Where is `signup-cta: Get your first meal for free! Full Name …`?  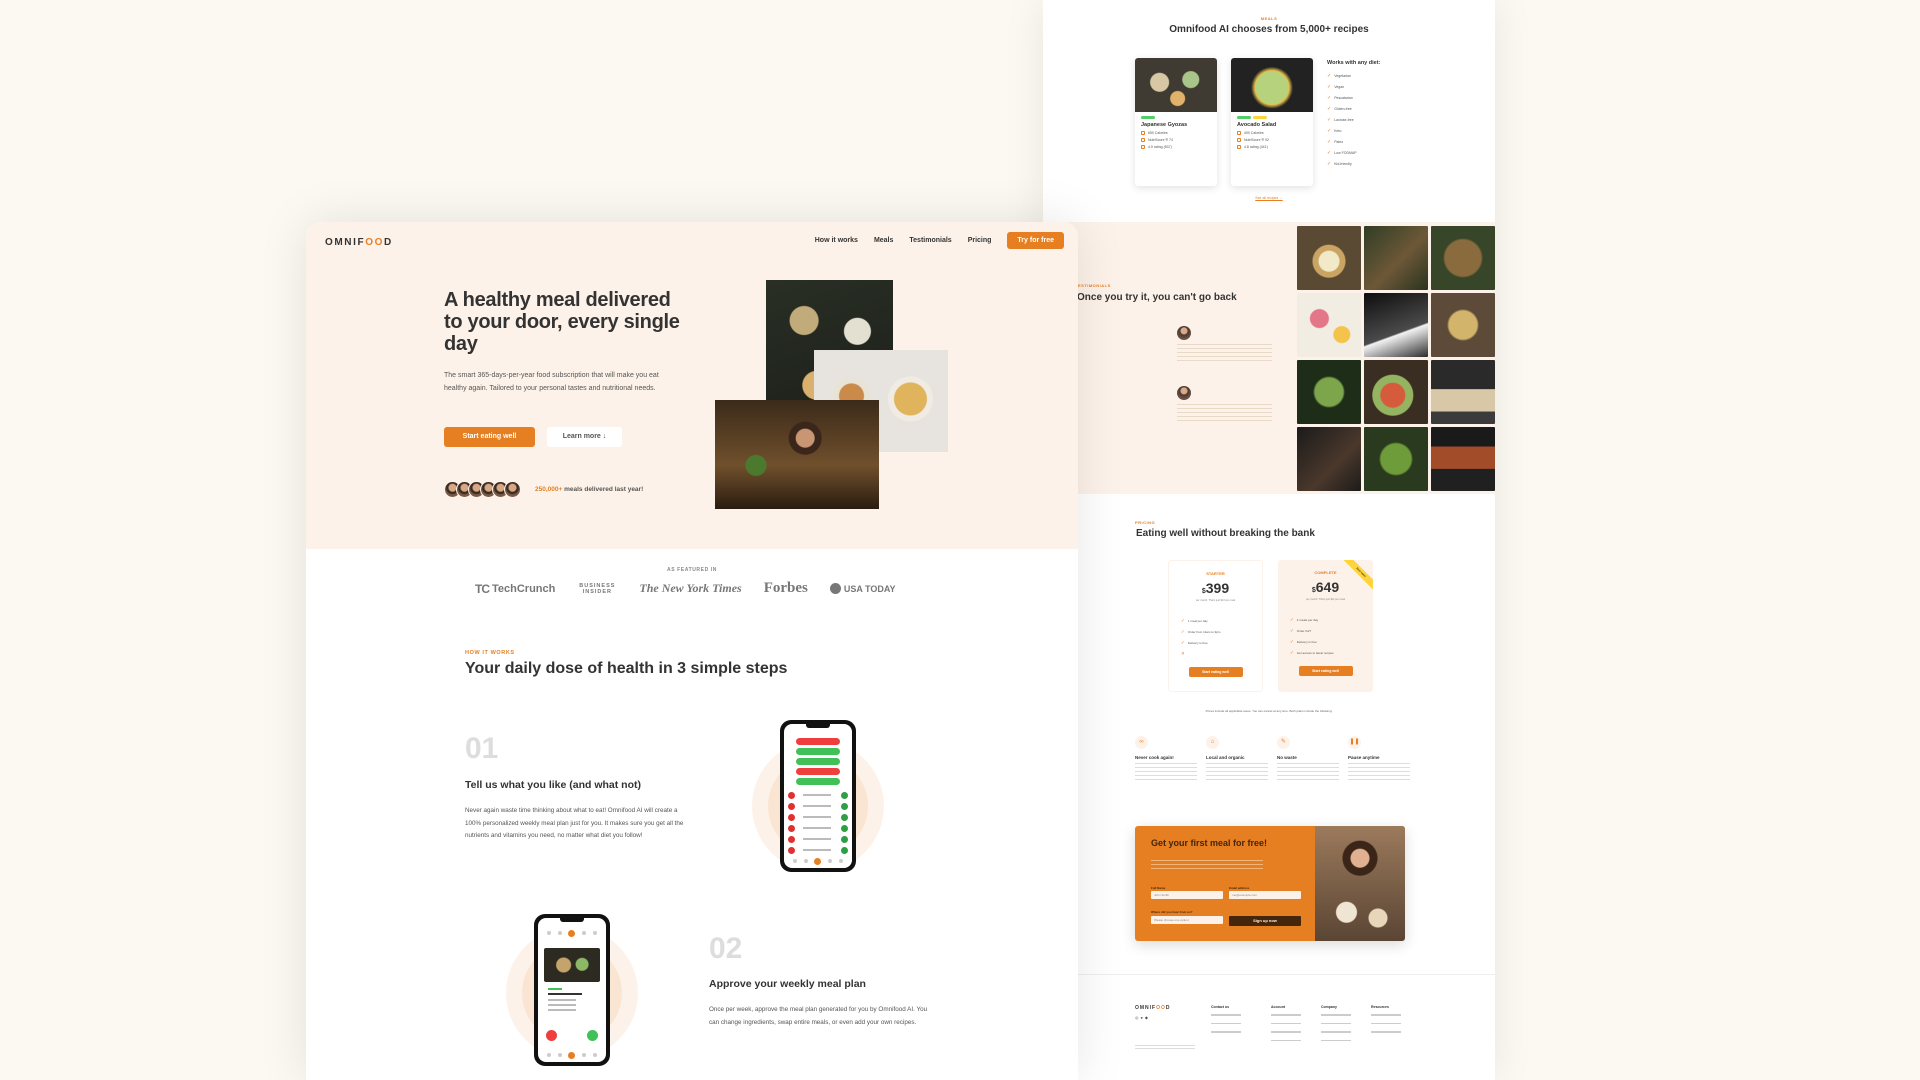 signup-cta: Get your first meal for free! Full Name … is located at coordinates (1270, 883).